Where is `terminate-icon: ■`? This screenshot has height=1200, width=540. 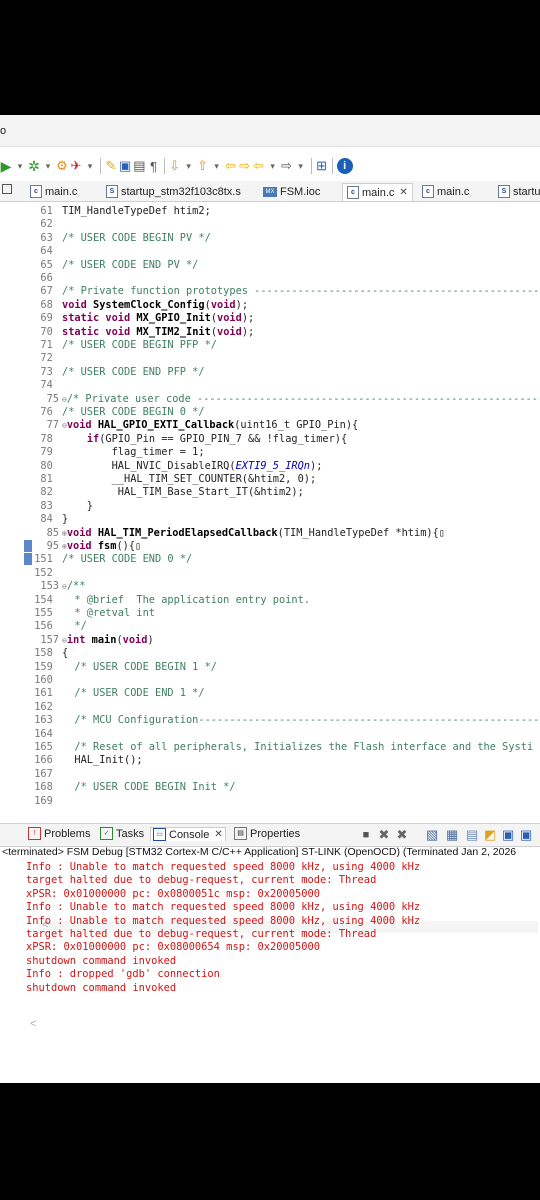
terminate-icon: ■ is located at coordinates (366, 835).